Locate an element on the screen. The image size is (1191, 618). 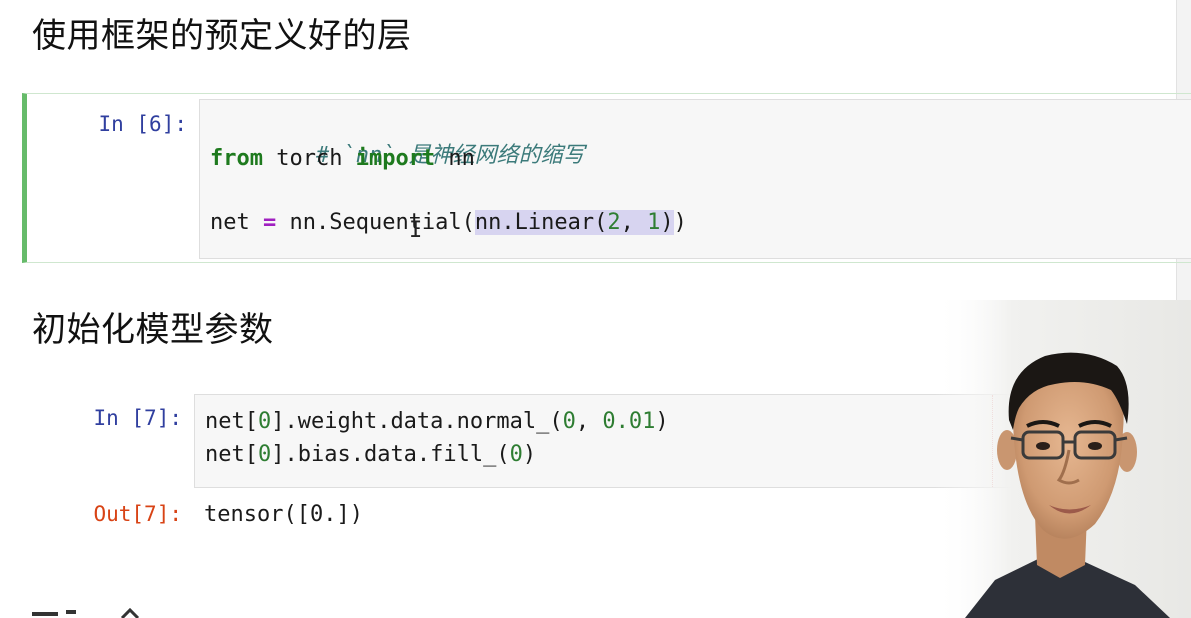
code-text: nn.Sequential( is located at coordinates (375, 222).